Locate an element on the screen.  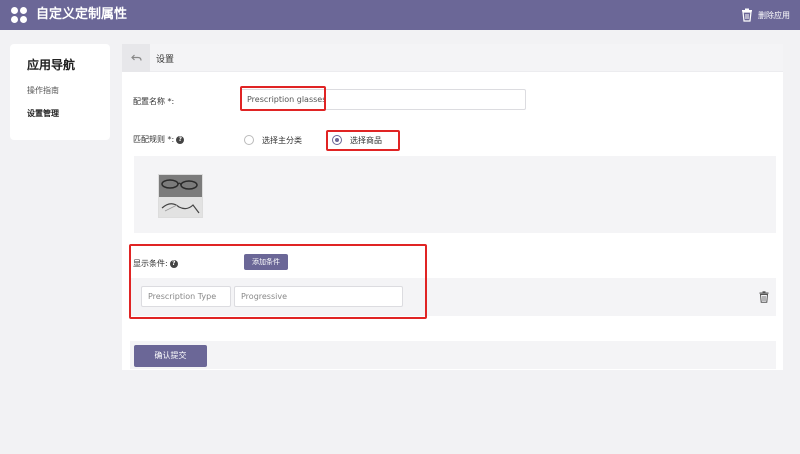
display-condition-label-text: 显示条件: is located at coordinates (150, 263).